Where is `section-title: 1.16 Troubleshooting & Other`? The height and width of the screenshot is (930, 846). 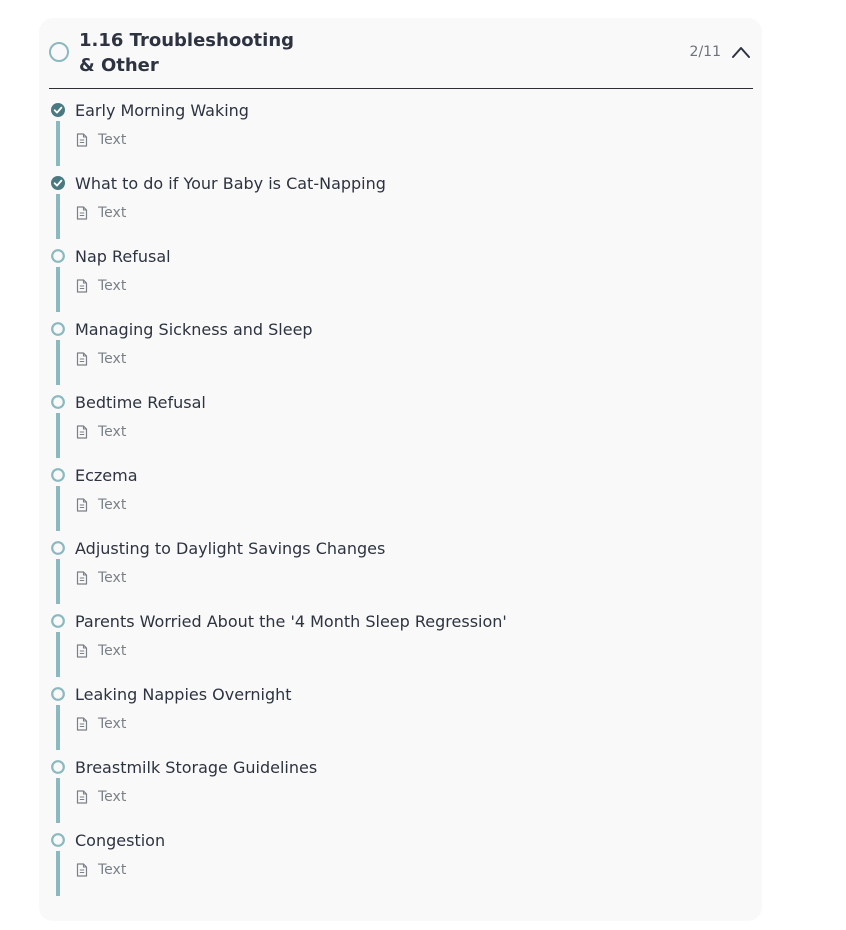 section-title: 1.16 Troubleshooting & Other is located at coordinates (187, 53).